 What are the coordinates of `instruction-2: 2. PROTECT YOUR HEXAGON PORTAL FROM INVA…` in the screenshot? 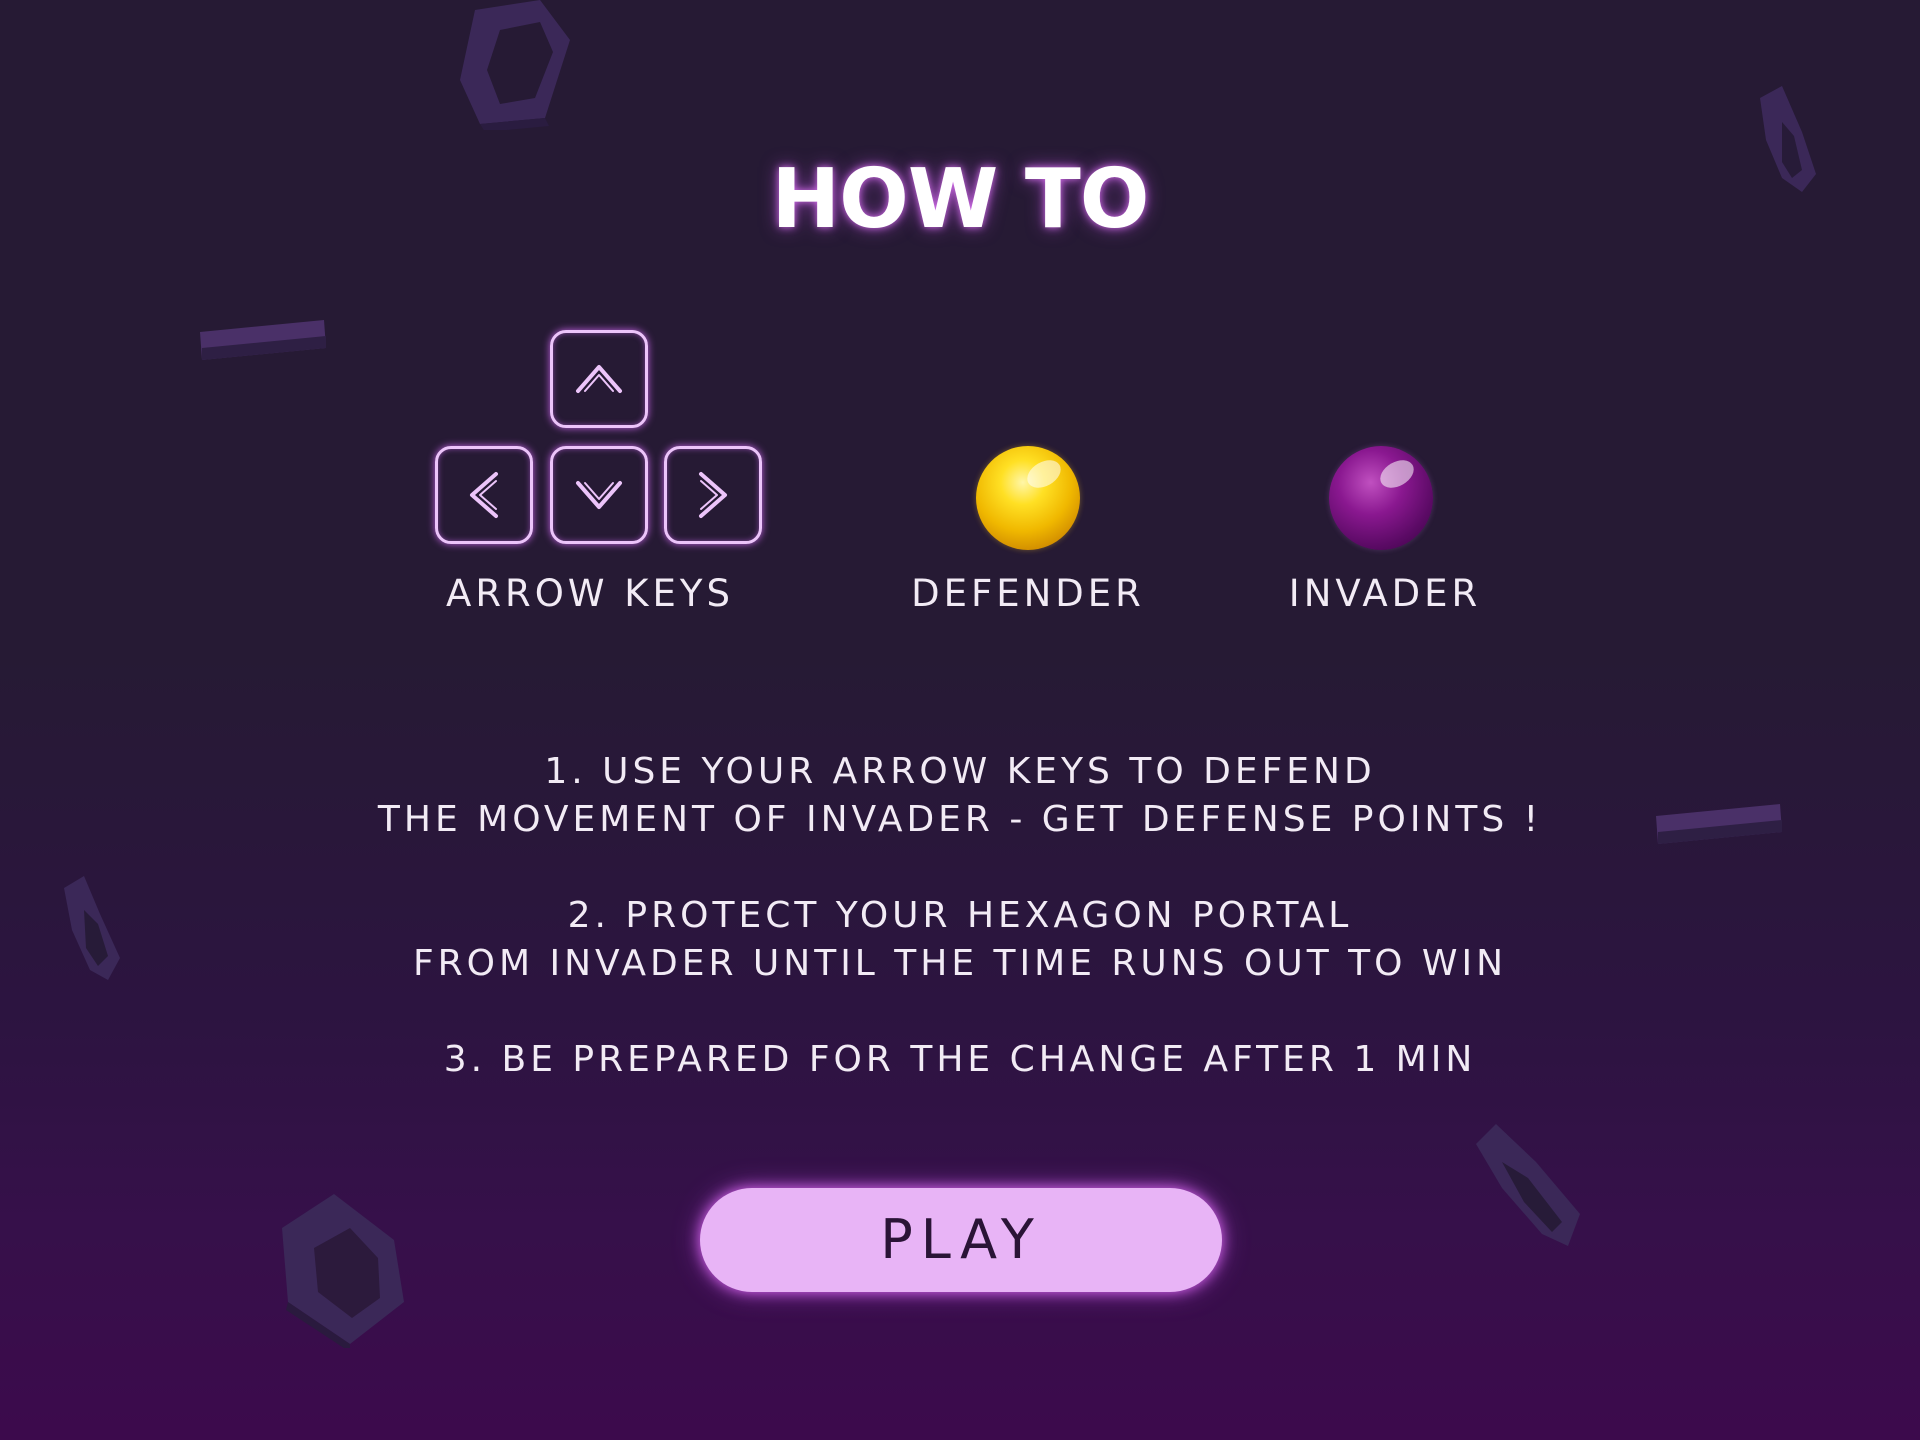 It's located at (960, 940).